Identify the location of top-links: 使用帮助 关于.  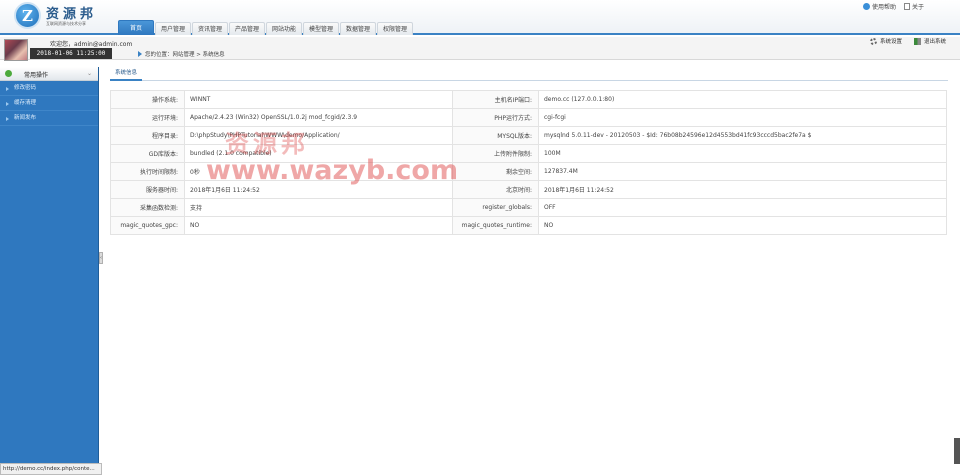
(893, 6).